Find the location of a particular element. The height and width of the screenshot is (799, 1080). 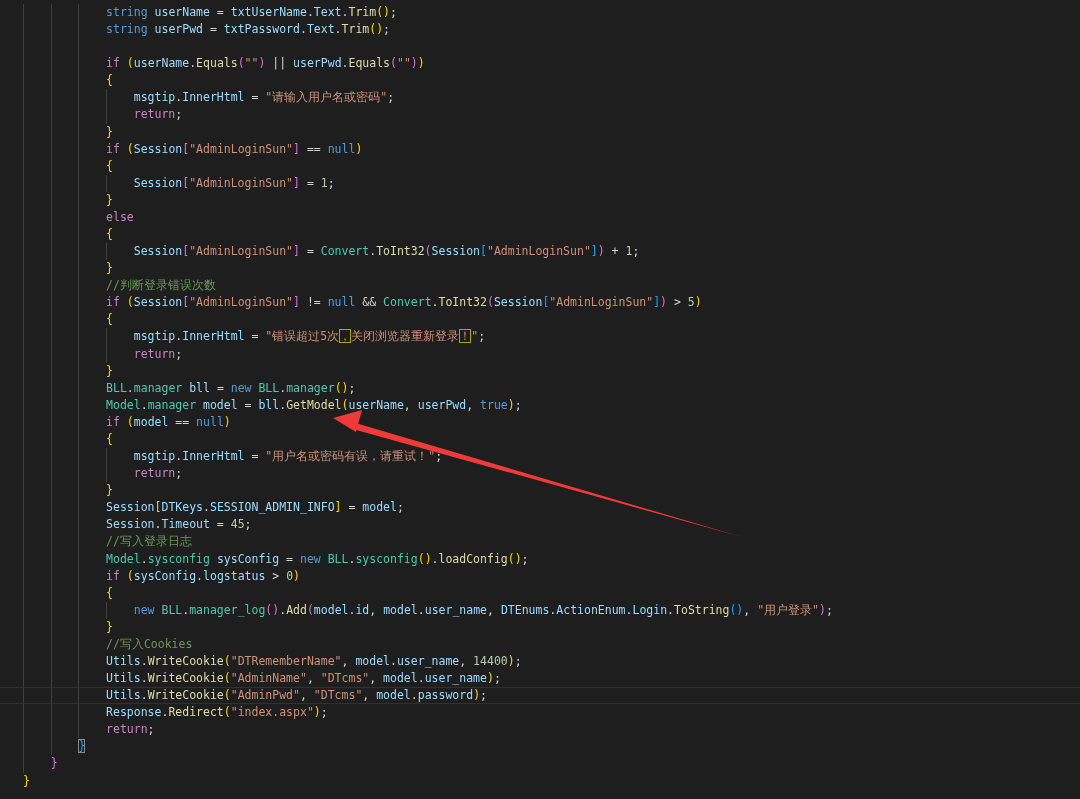

code-line: Session["AdminLoginSun"] = 1; is located at coordinates (234, 183).